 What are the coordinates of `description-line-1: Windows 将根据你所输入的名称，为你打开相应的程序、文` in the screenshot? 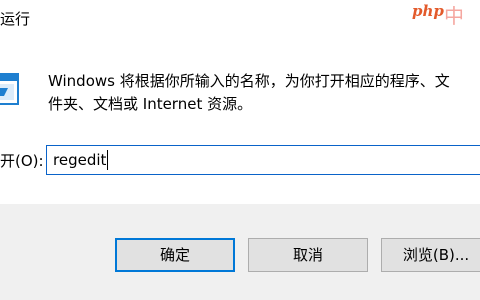 It's located at (249, 81).